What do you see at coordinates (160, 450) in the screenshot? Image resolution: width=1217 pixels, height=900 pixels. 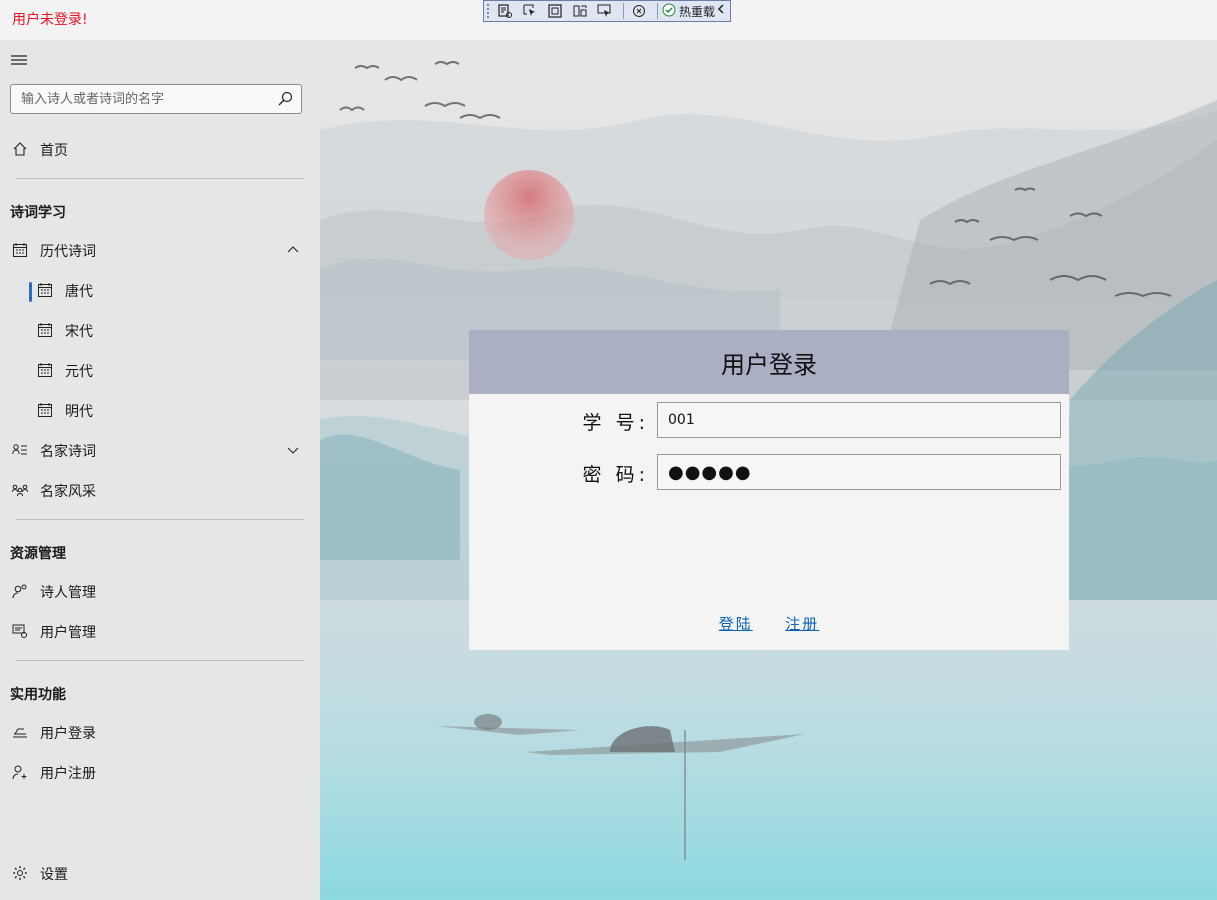 I see `nav-item-famous-poems: 名家诗词` at bounding box center [160, 450].